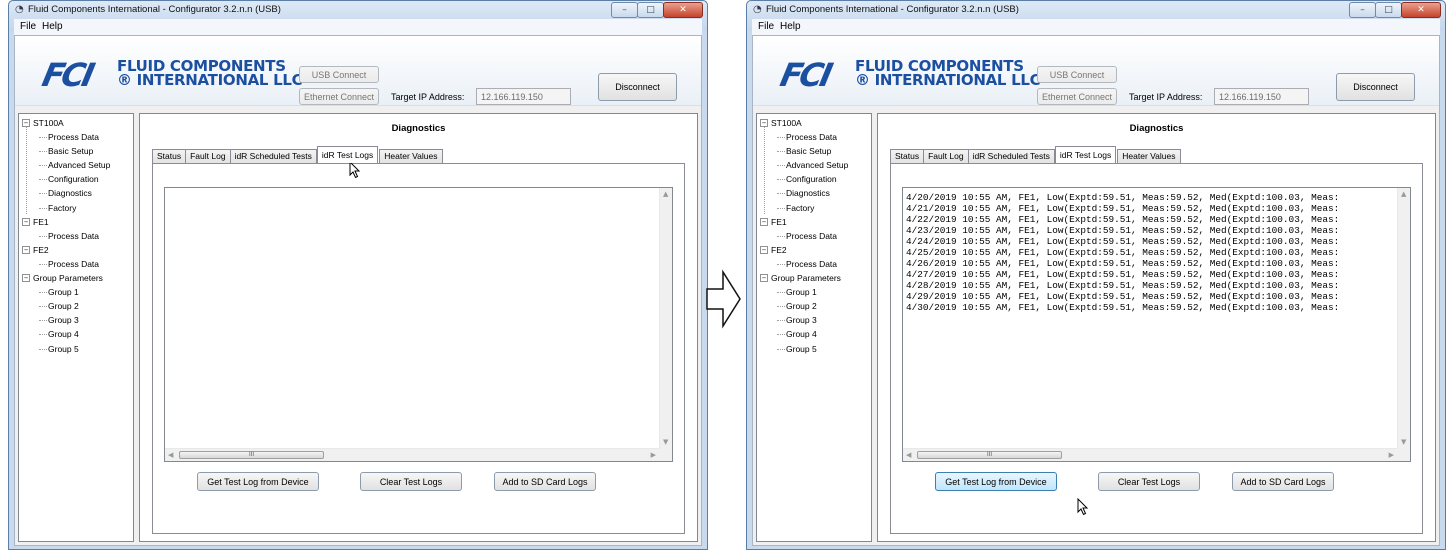  What do you see at coordinates (210, 80) in the screenshot?
I see `logo-line2: ® INTERNATIONAL LLC` at bounding box center [210, 80].